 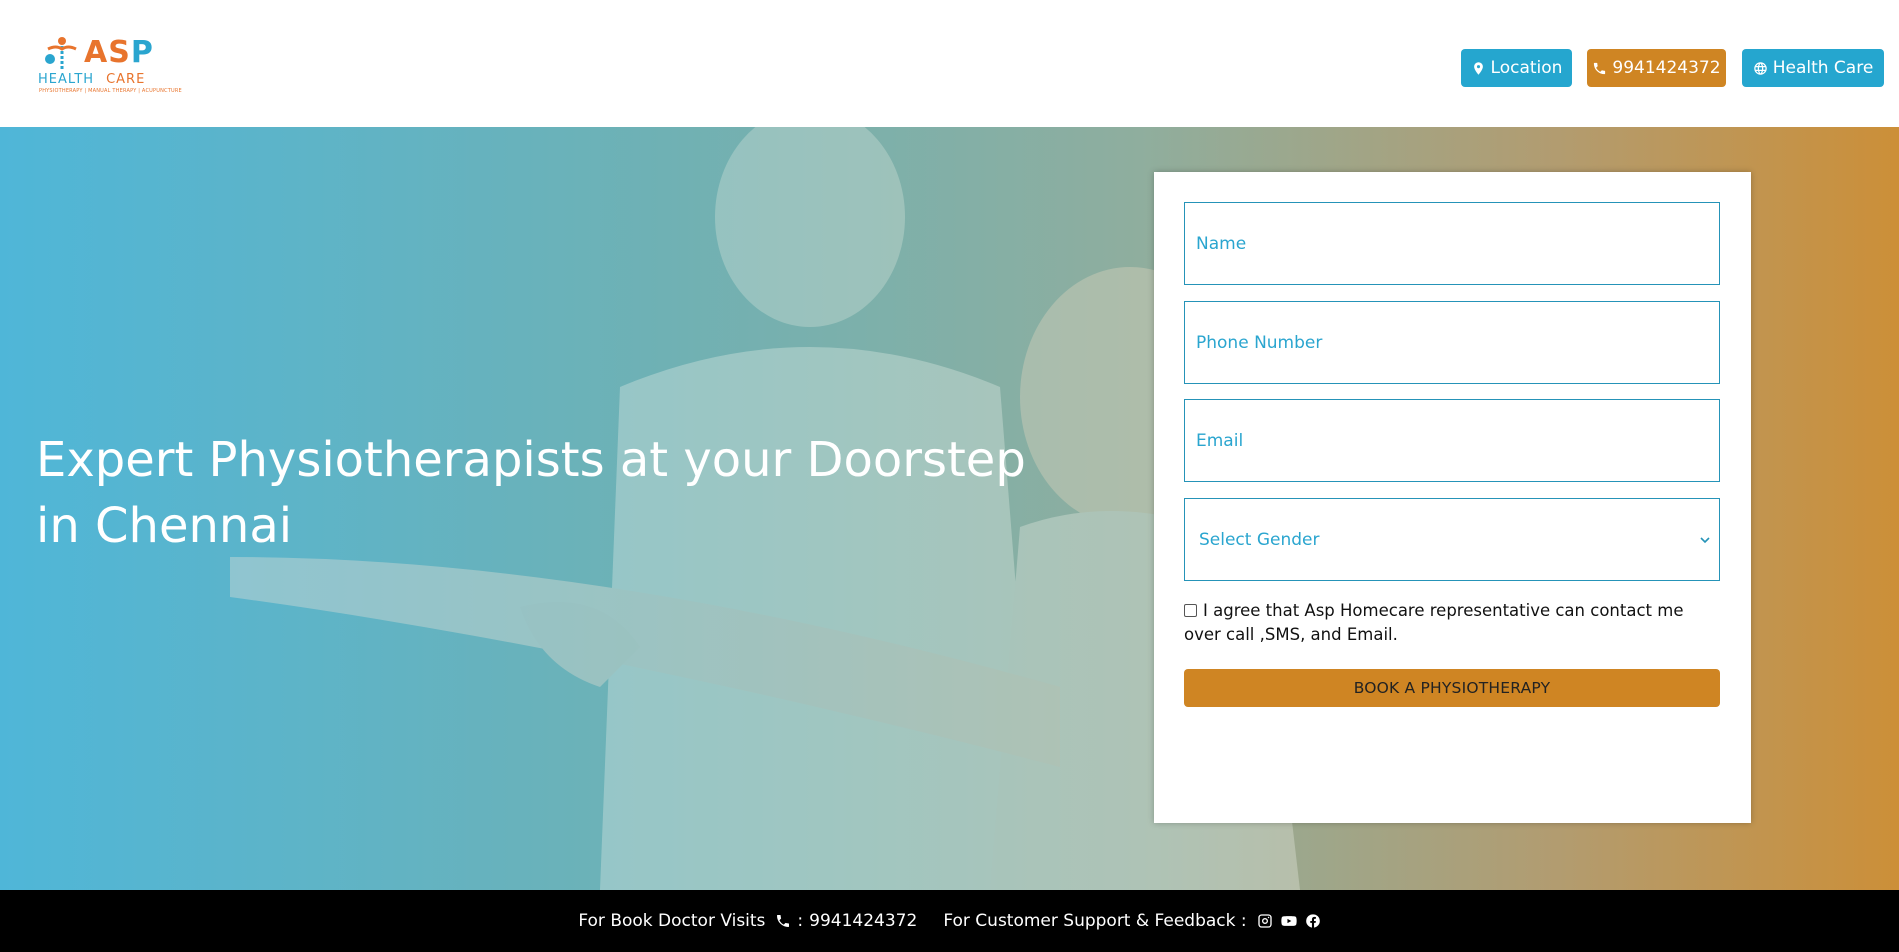 I want to click on phone-button-label: 9941424372, so click(x=1666, y=68).